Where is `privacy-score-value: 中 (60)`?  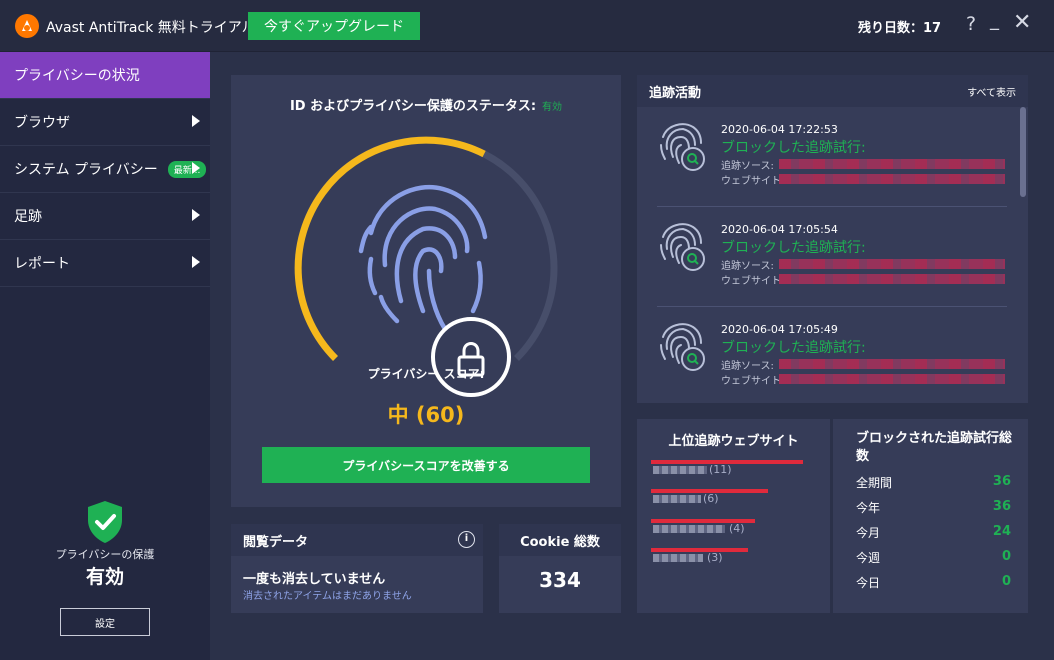 privacy-score-value: 中 (60) is located at coordinates (426, 415).